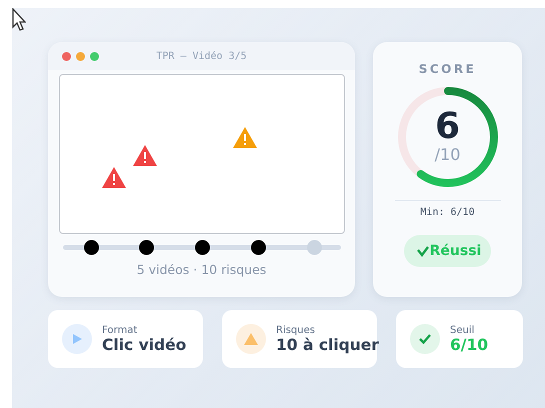 Image resolution: width=545 pixels, height=408 pixels. What do you see at coordinates (296, 330) in the screenshot?
I see `info-label: Risques` at bounding box center [296, 330].